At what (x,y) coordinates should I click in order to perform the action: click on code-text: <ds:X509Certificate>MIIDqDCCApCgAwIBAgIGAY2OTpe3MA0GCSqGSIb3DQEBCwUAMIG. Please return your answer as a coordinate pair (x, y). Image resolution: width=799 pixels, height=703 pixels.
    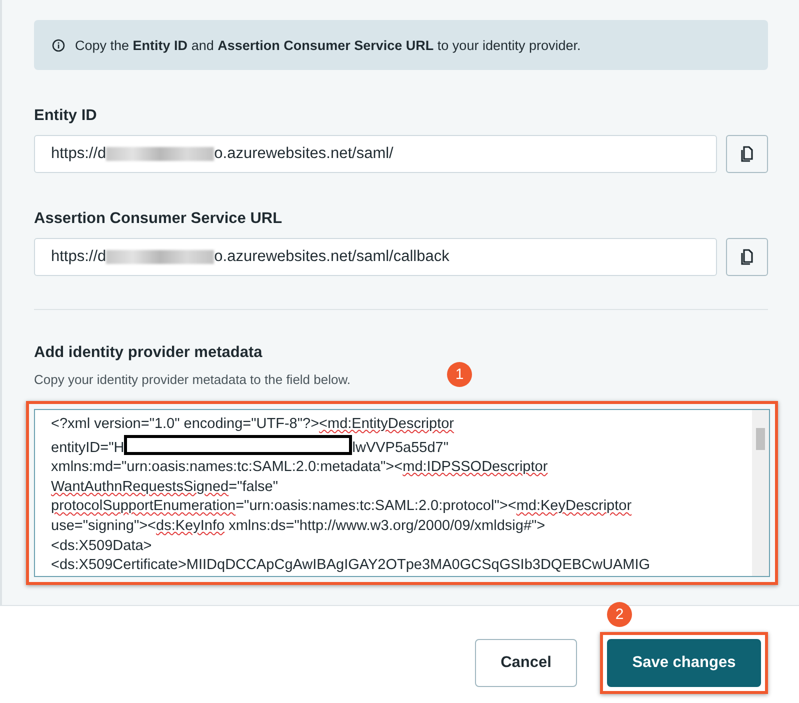
    Looking at the image, I should click on (350, 565).